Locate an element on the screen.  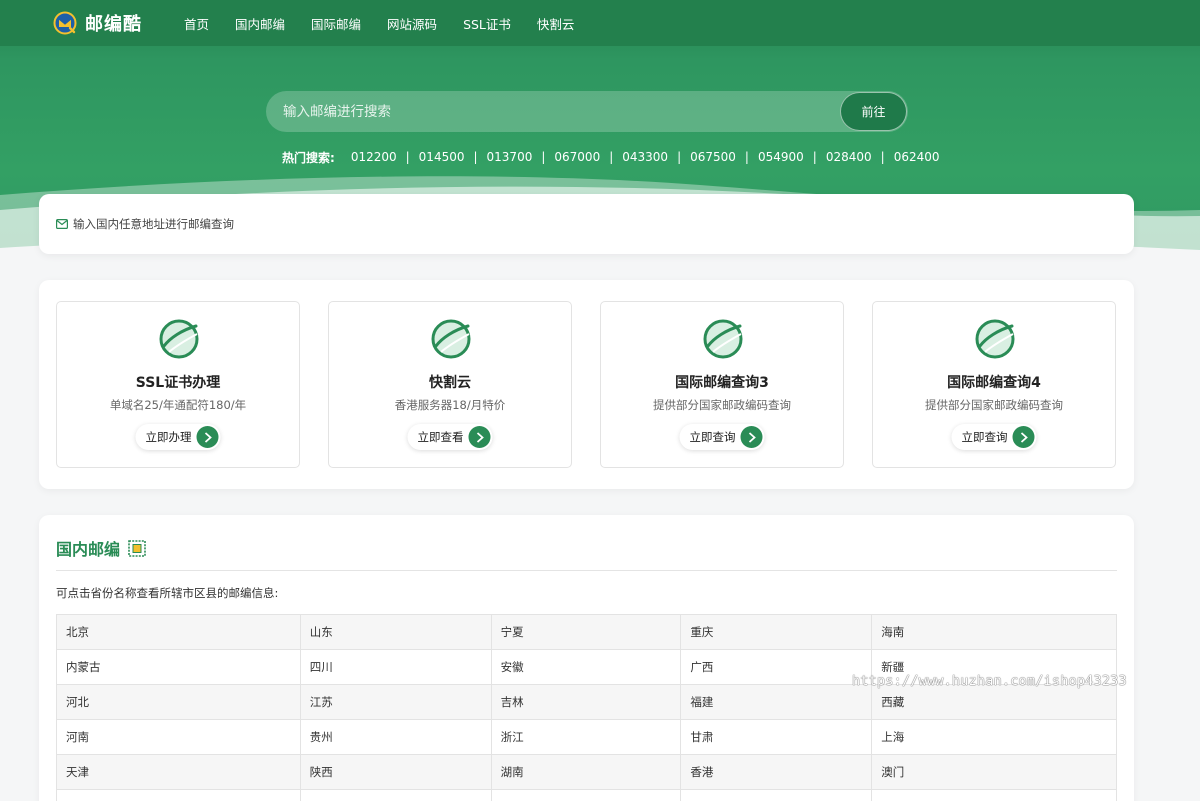
search-go-button: 前往 is located at coordinates (873, 111).